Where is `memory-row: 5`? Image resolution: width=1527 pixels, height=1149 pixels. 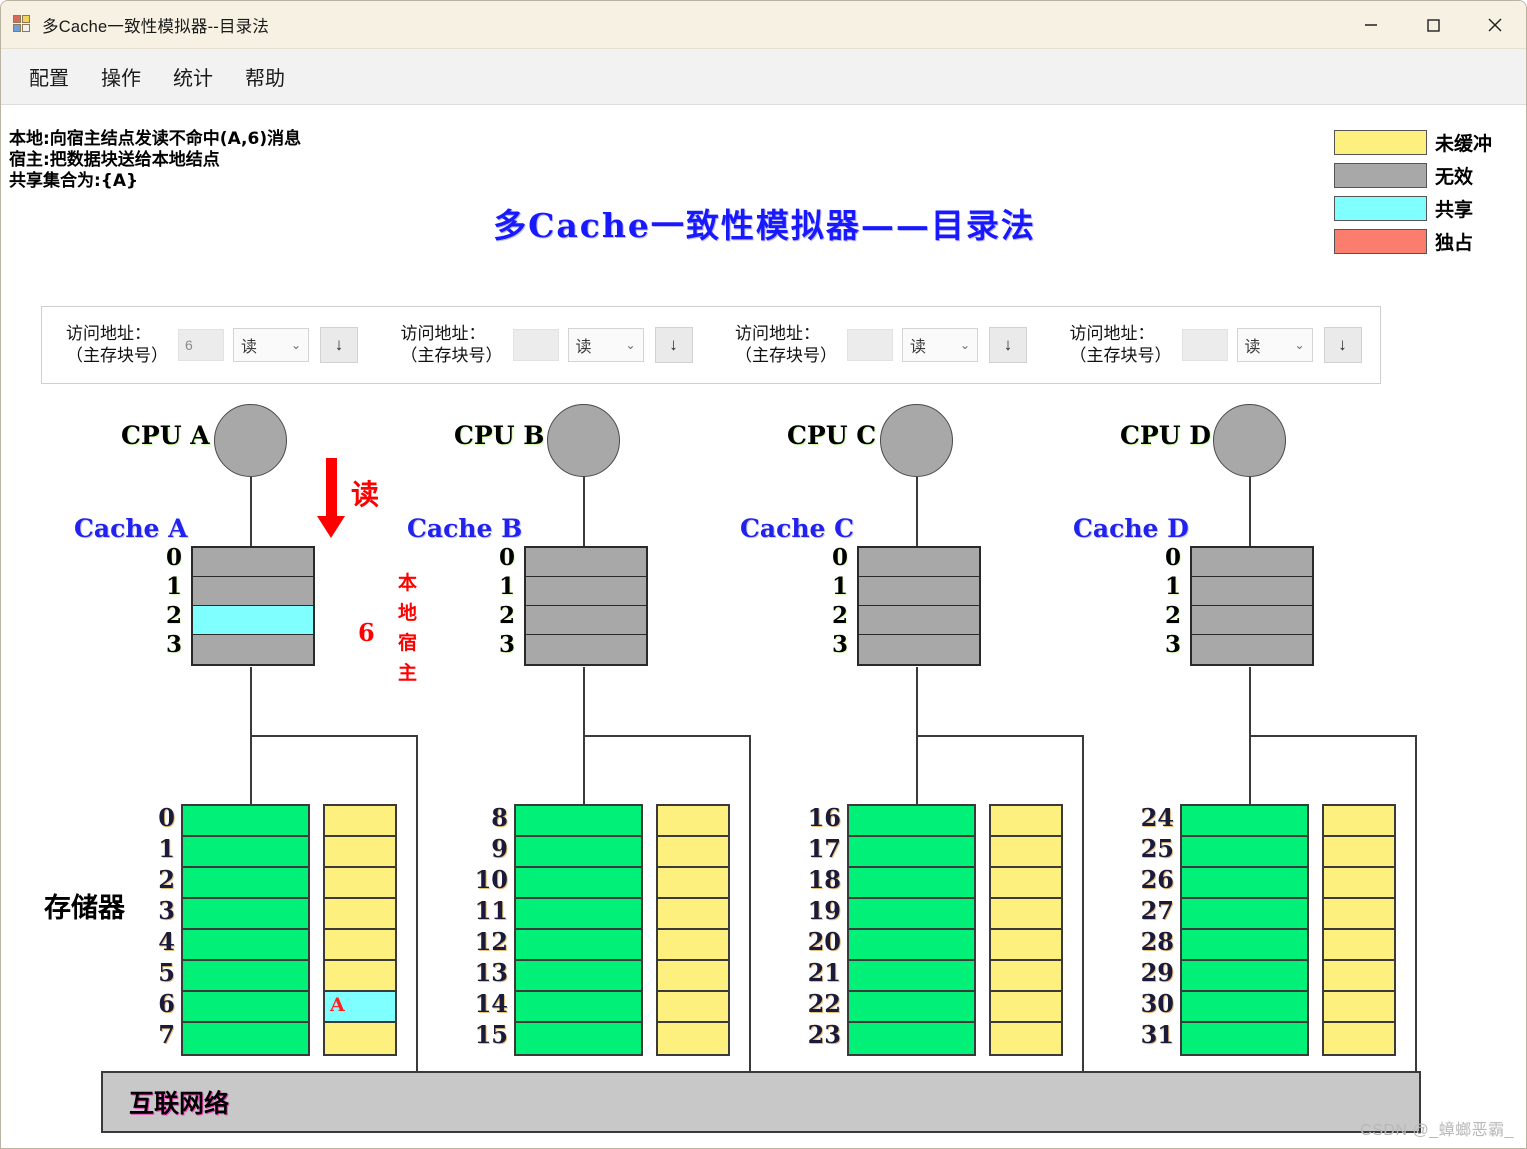 memory-row: 5 is located at coordinates (233, 975).